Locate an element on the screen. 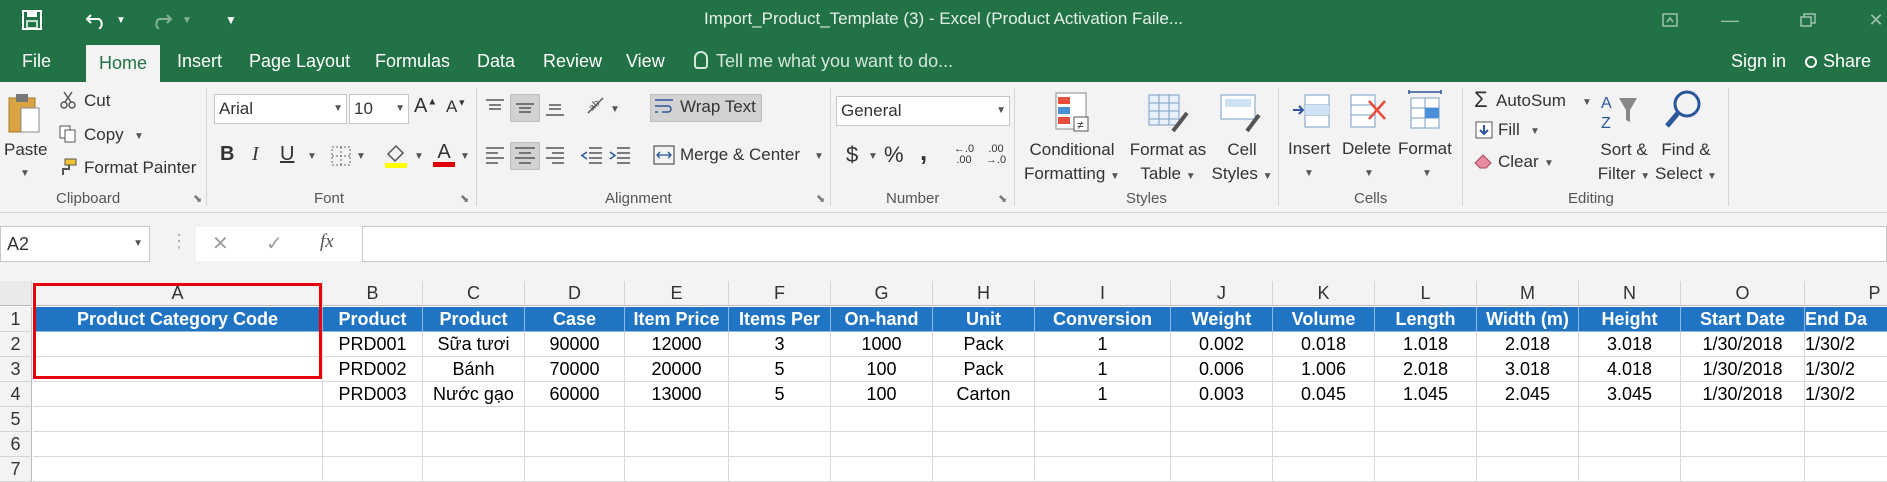 Image resolution: width=1887 pixels, height=482 pixels. cell-c1: Product is located at coordinates (474, 319).